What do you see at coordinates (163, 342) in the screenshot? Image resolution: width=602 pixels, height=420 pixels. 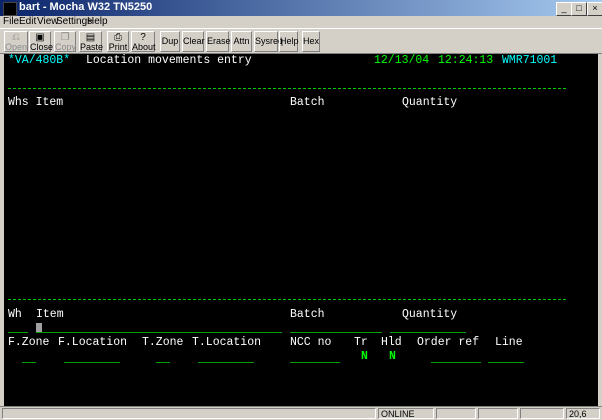 I see `label-t-zone: T.Zone` at bounding box center [163, 342].